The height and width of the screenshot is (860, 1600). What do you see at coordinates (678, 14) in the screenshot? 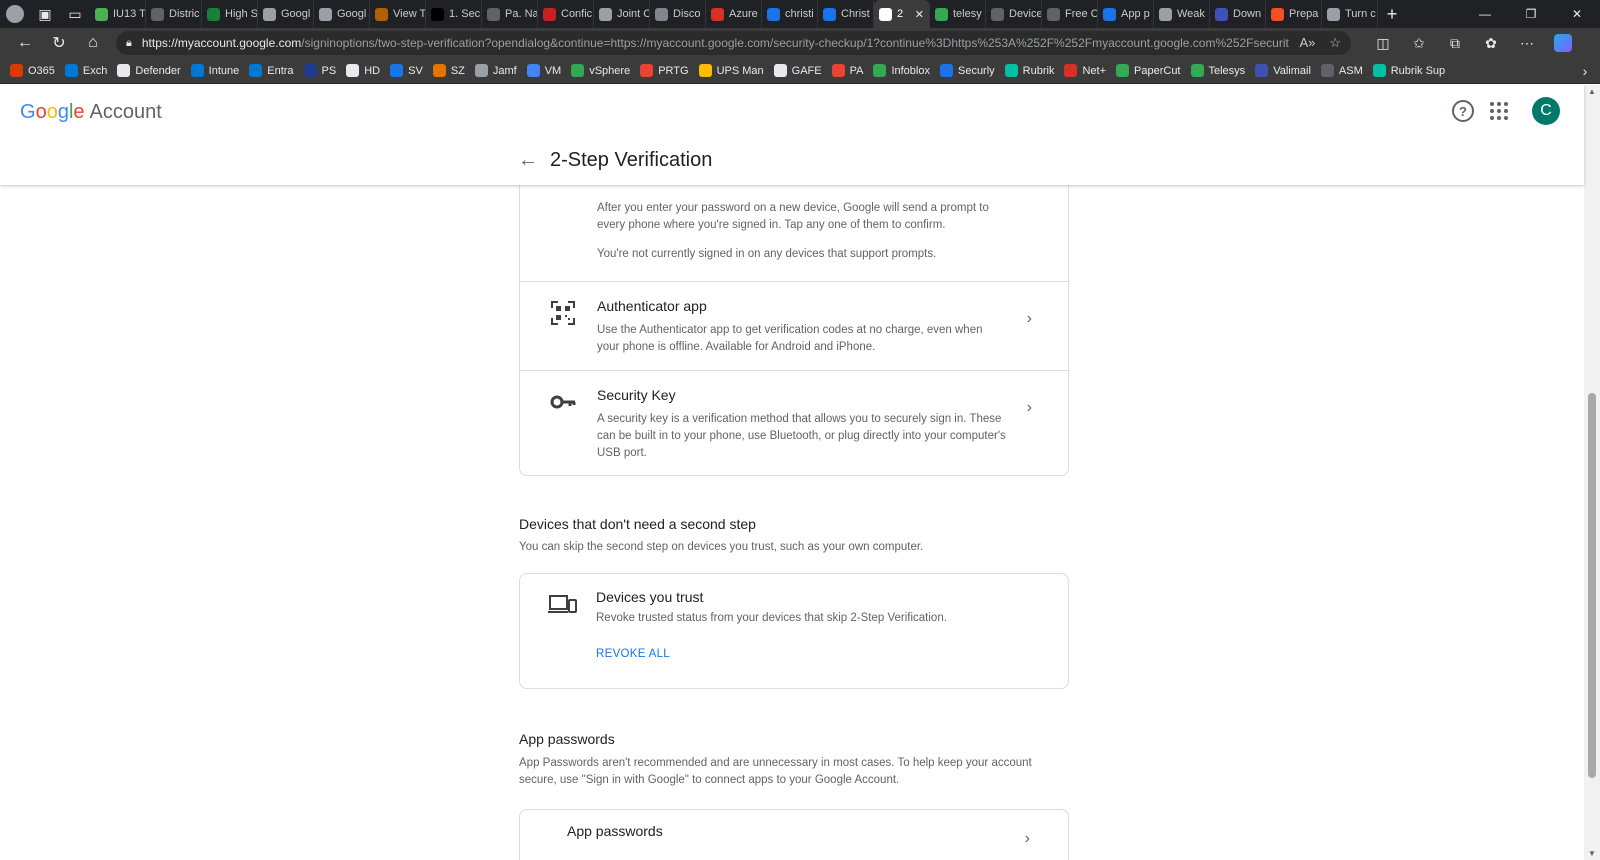
I see `browser-tab: Disco` at bounding box center [678, 14].